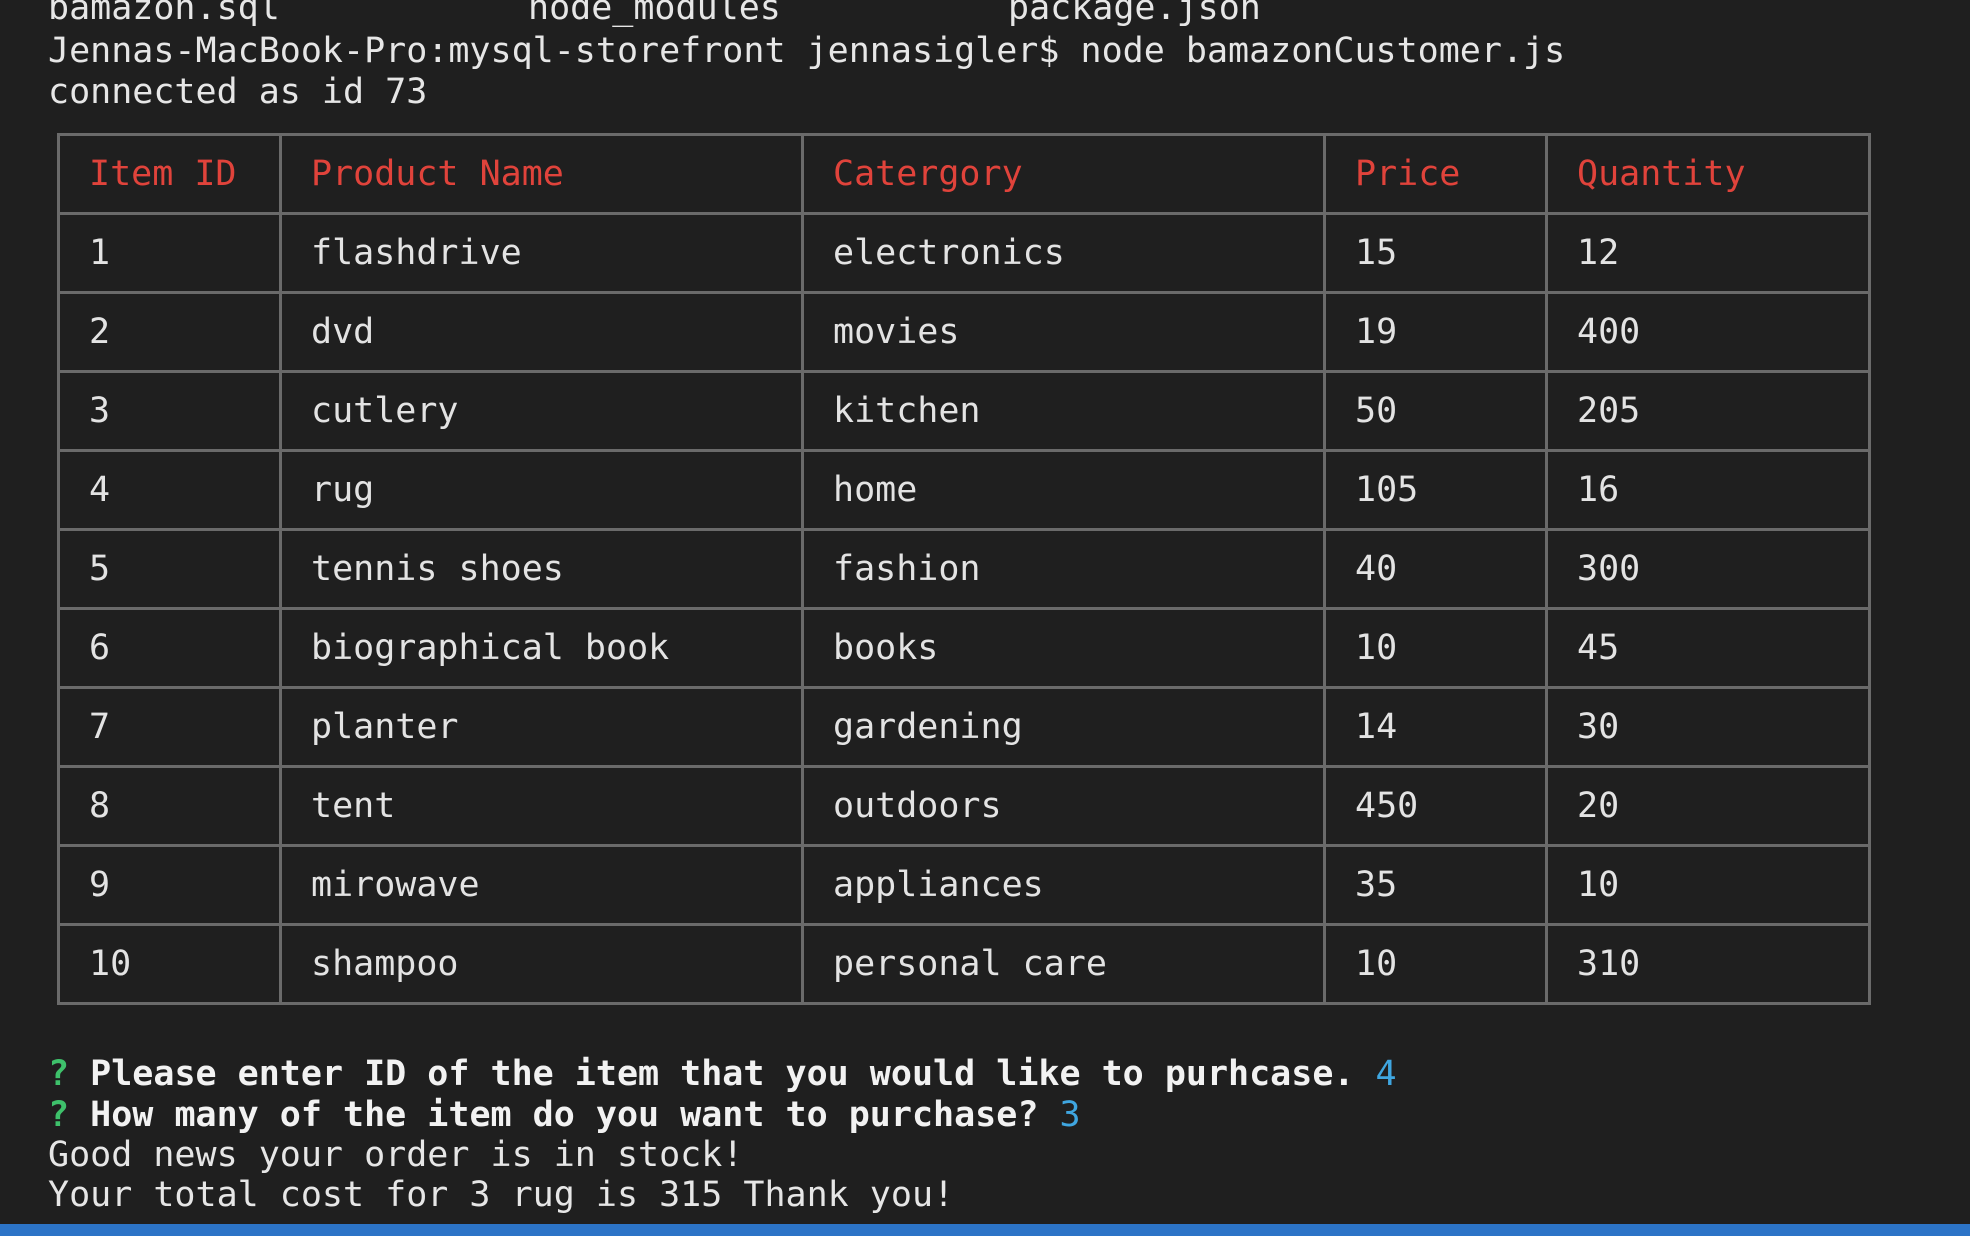 Image resolution: width=1970 pixels, height=1236 pixels. I want to click on quantity-cell: 300, so click(1708, 569).